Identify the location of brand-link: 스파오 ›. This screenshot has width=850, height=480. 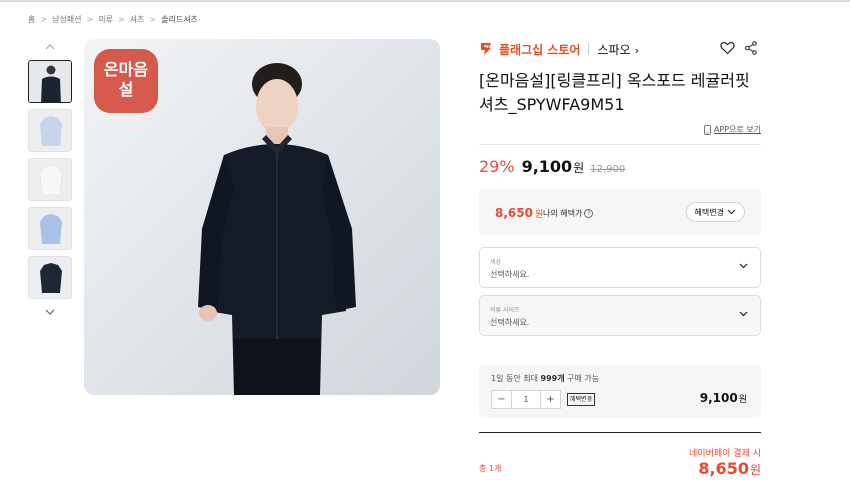
(618, 49).